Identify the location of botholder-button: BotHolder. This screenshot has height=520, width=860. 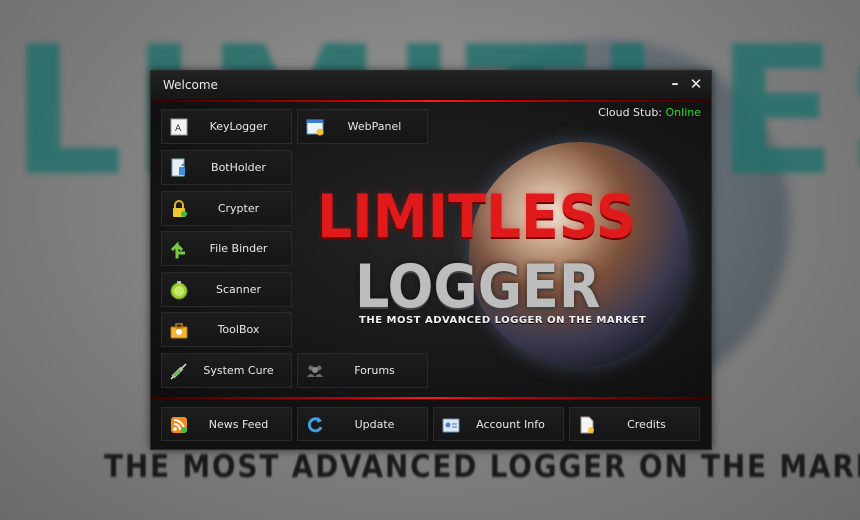
(226, 167).